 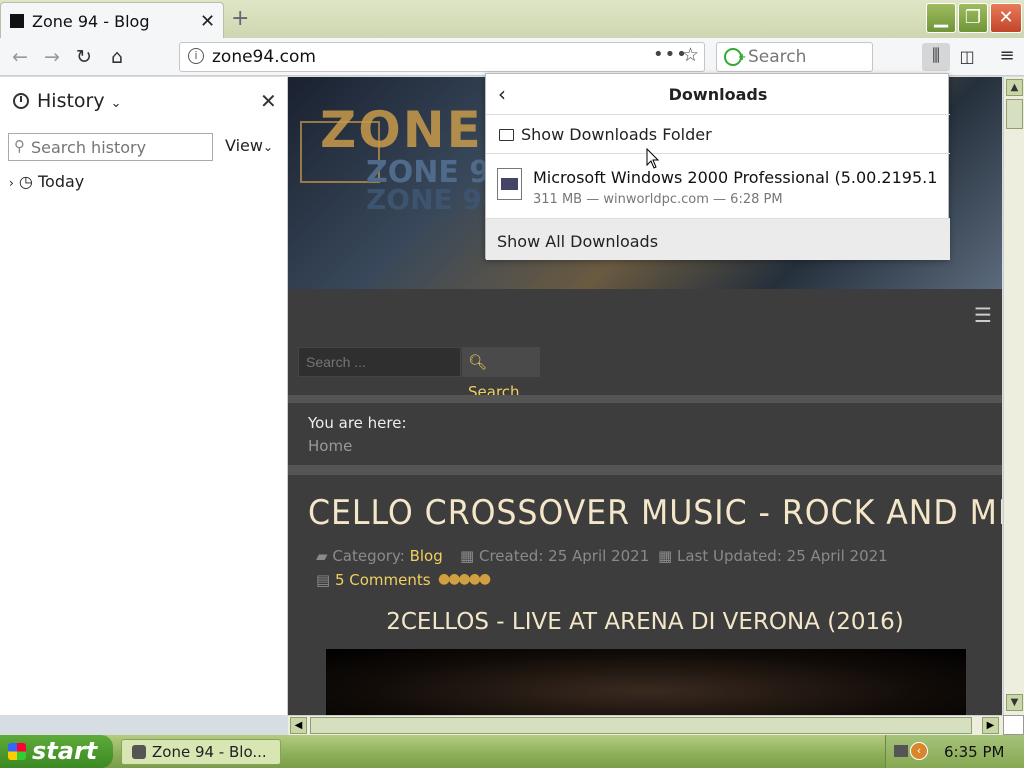 What do you see at coordinates (1014, 114) in the screenshot?
I see `vertical-scroll-thumb` at bounding box center [1014, 114].